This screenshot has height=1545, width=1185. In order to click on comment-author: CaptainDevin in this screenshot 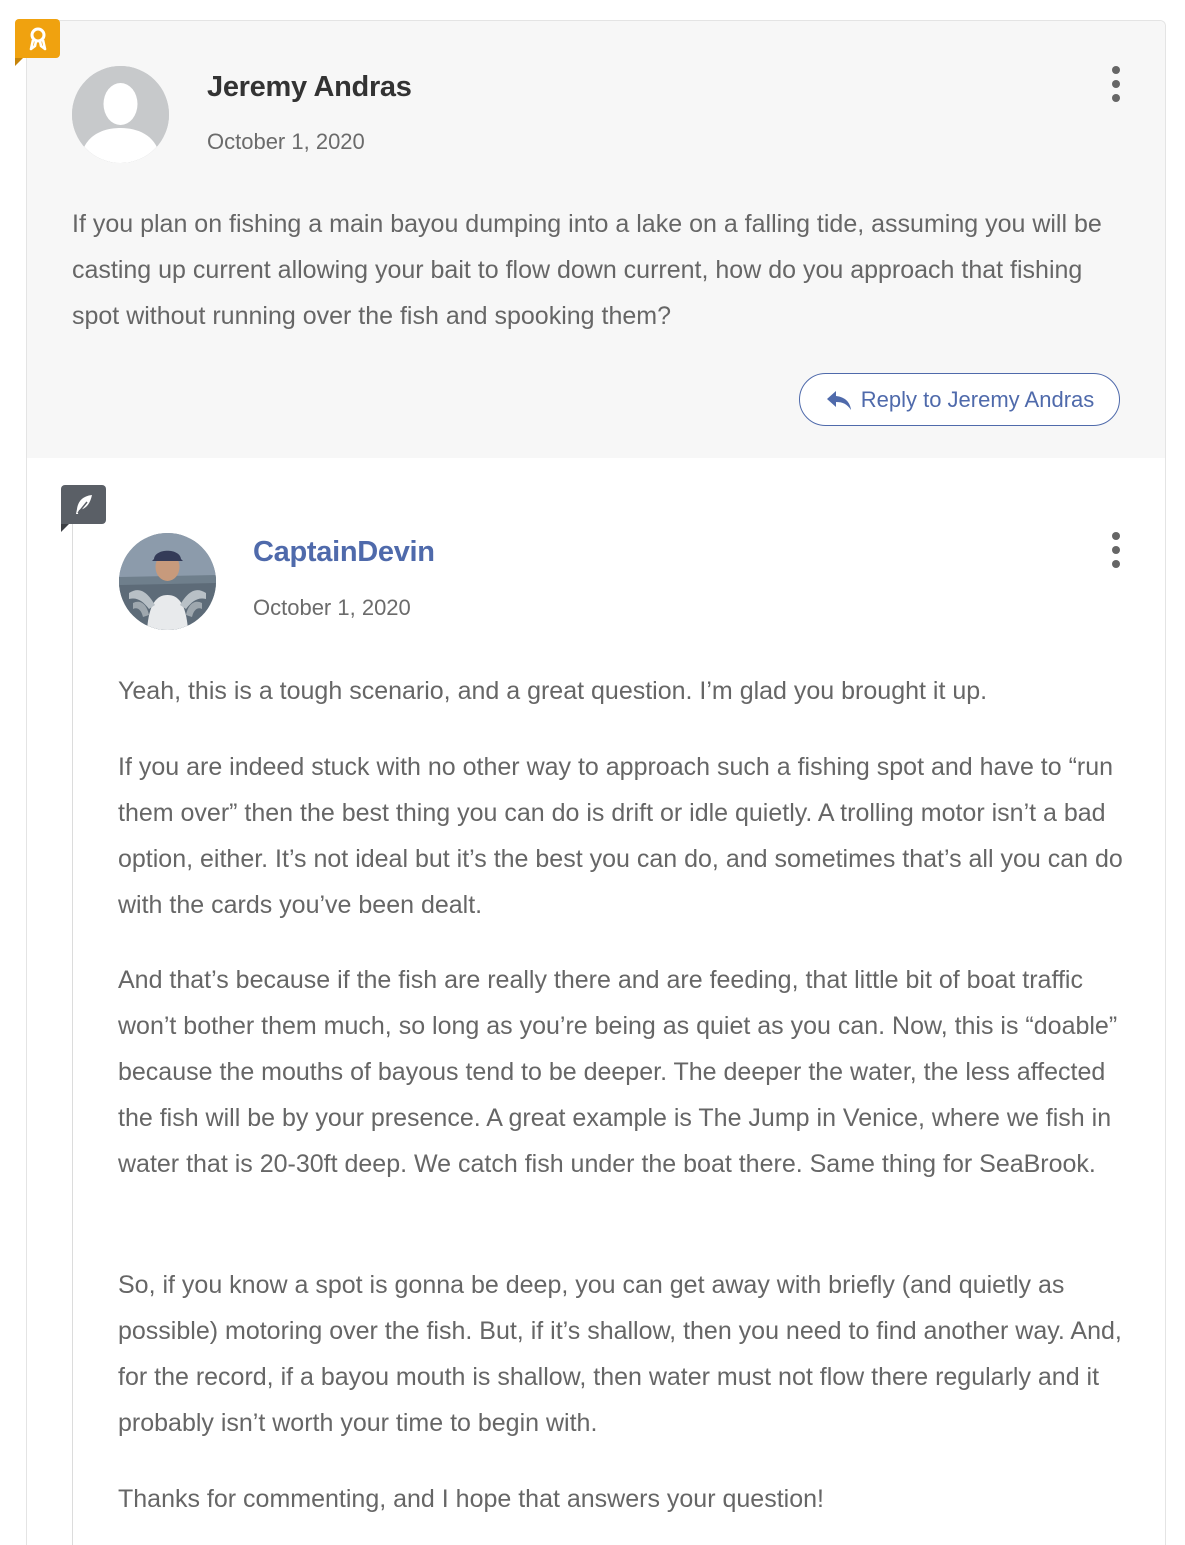, I will do `click(344, 552)`.